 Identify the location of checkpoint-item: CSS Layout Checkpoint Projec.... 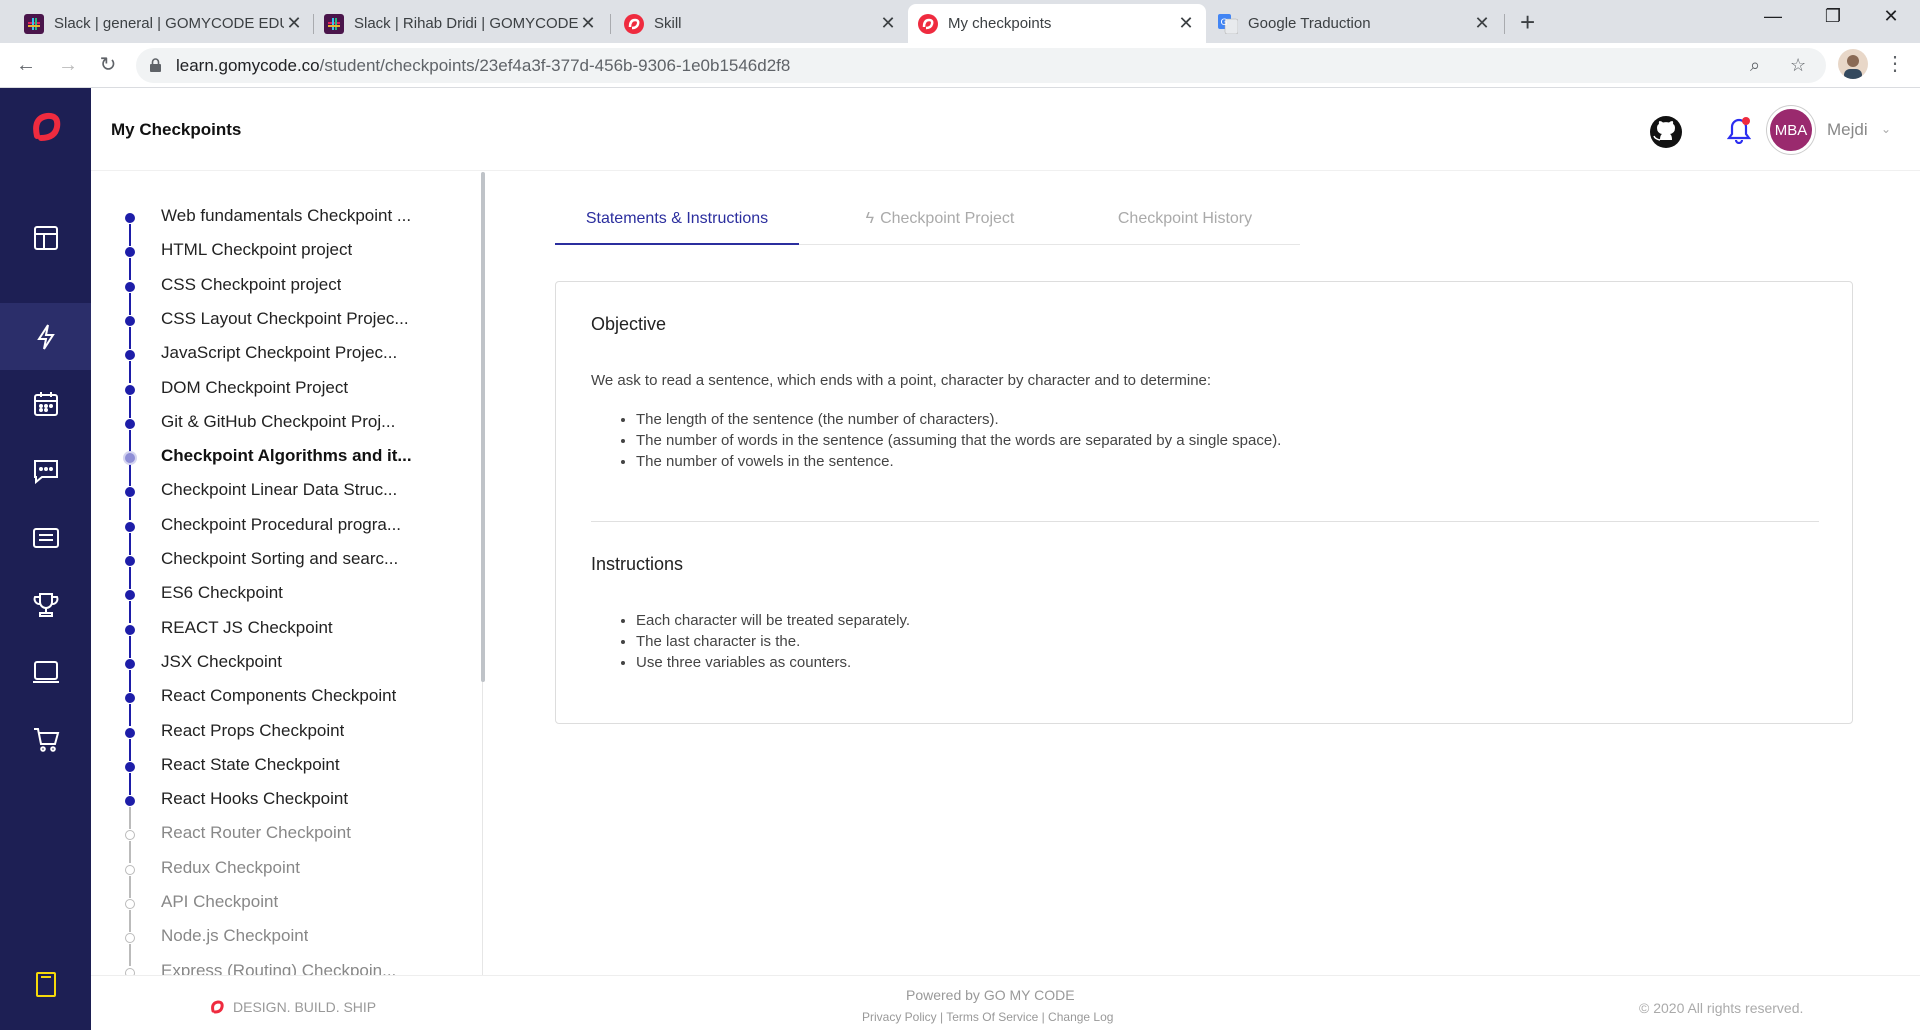
(286, 326).